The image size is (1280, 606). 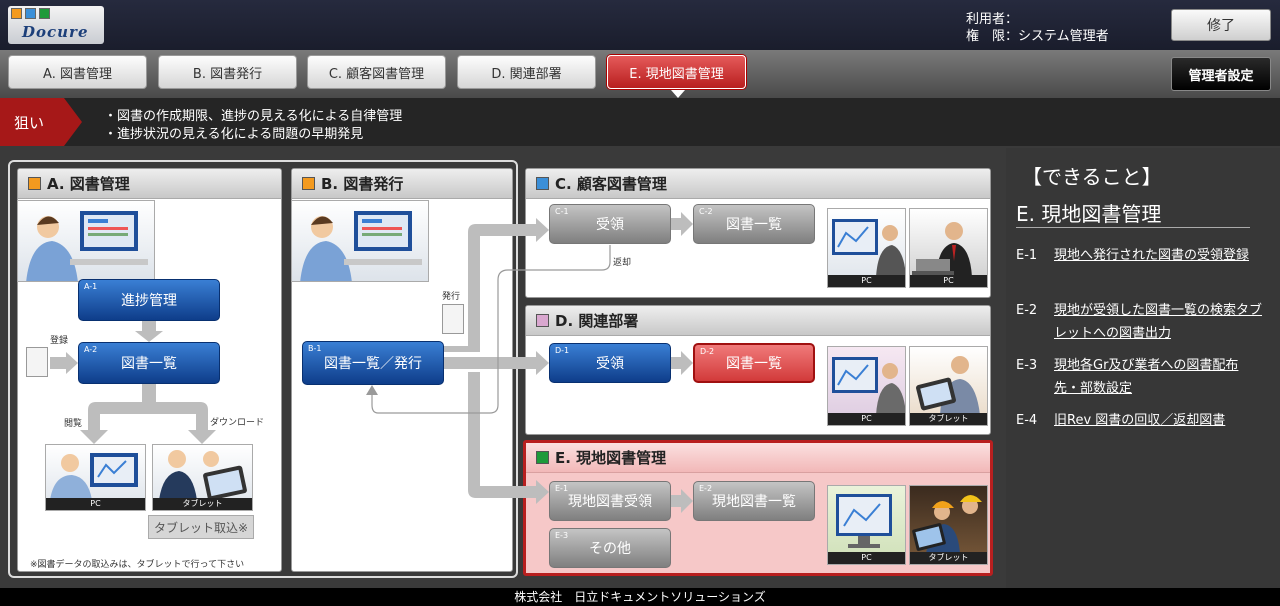 I want to click on logo-text: Docure, so click(x=55, y=32).